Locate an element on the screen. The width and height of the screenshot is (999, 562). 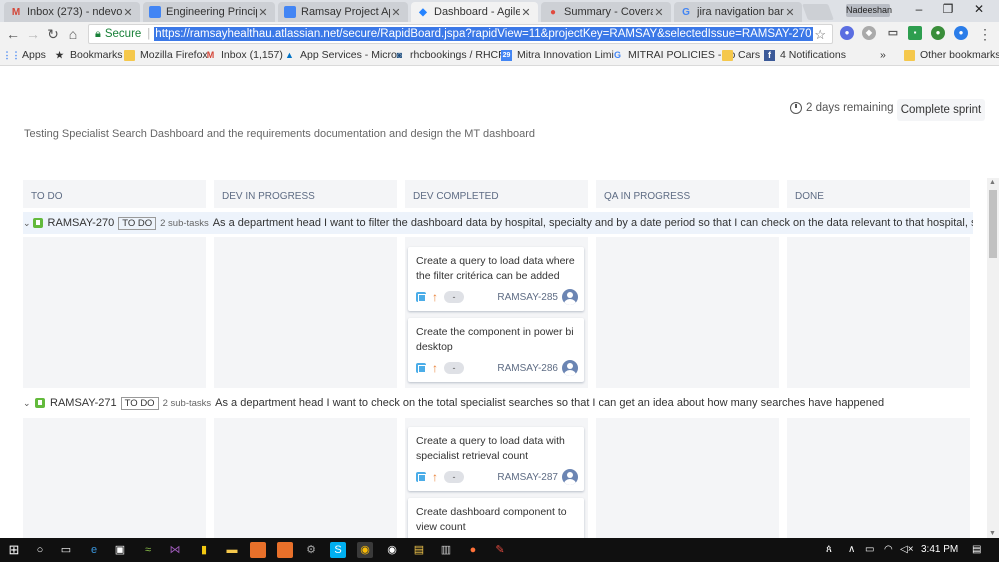
extension-blue-icon: ● is located at coordinates (961, 33).